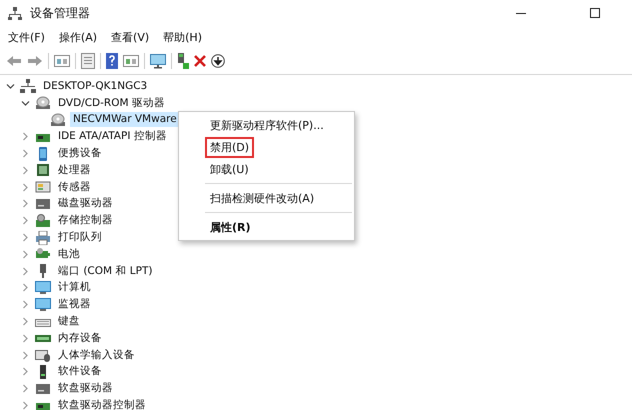  Describe the element at coordinates (229, 147) in the screenshot. I see `menu-option: 禁用(D)` at that location.